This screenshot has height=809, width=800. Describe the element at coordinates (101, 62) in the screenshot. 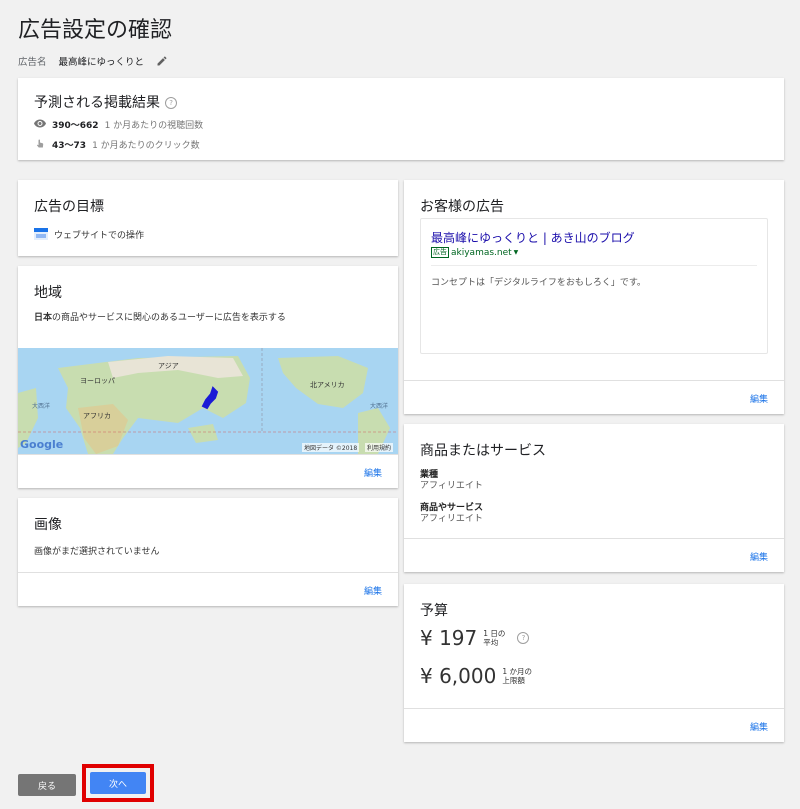

I see `ad-name-value: 最高峰にゆっくりと` at that location.